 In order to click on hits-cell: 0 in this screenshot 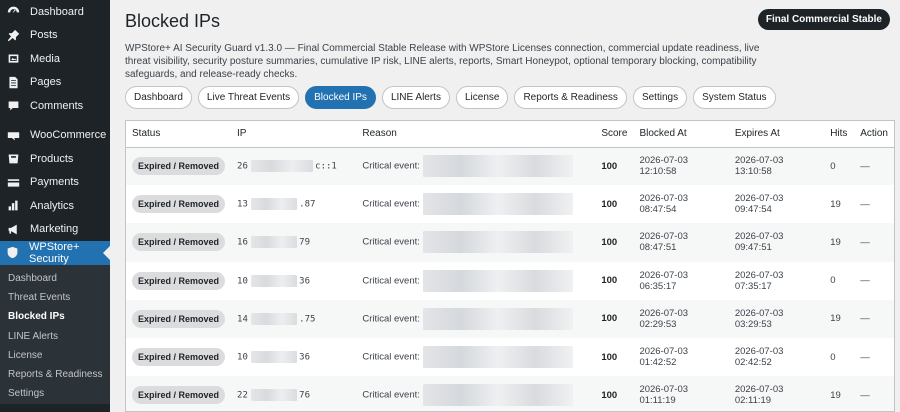, I will do `click(833, 357)`.